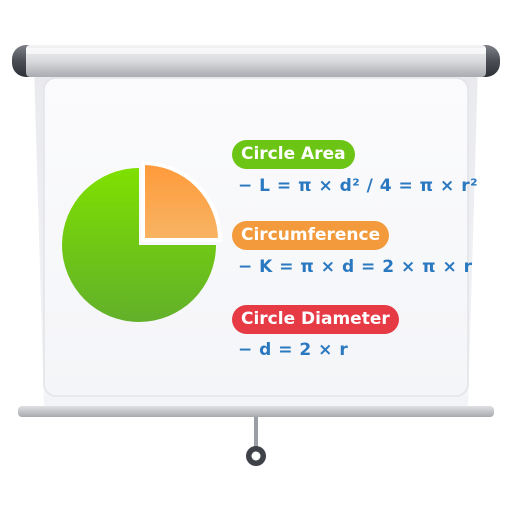  I want to click on circumference-label: Circumference, so click(311, 235).